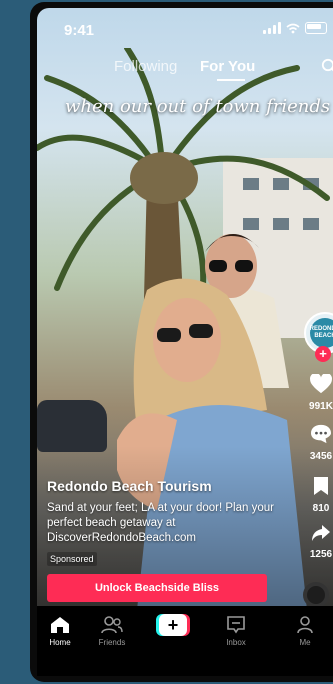 This screenshot has width=333, height=684. Describe the element at coordinates (316, 28) in the screenshot. I see `battery-icon` at that location.